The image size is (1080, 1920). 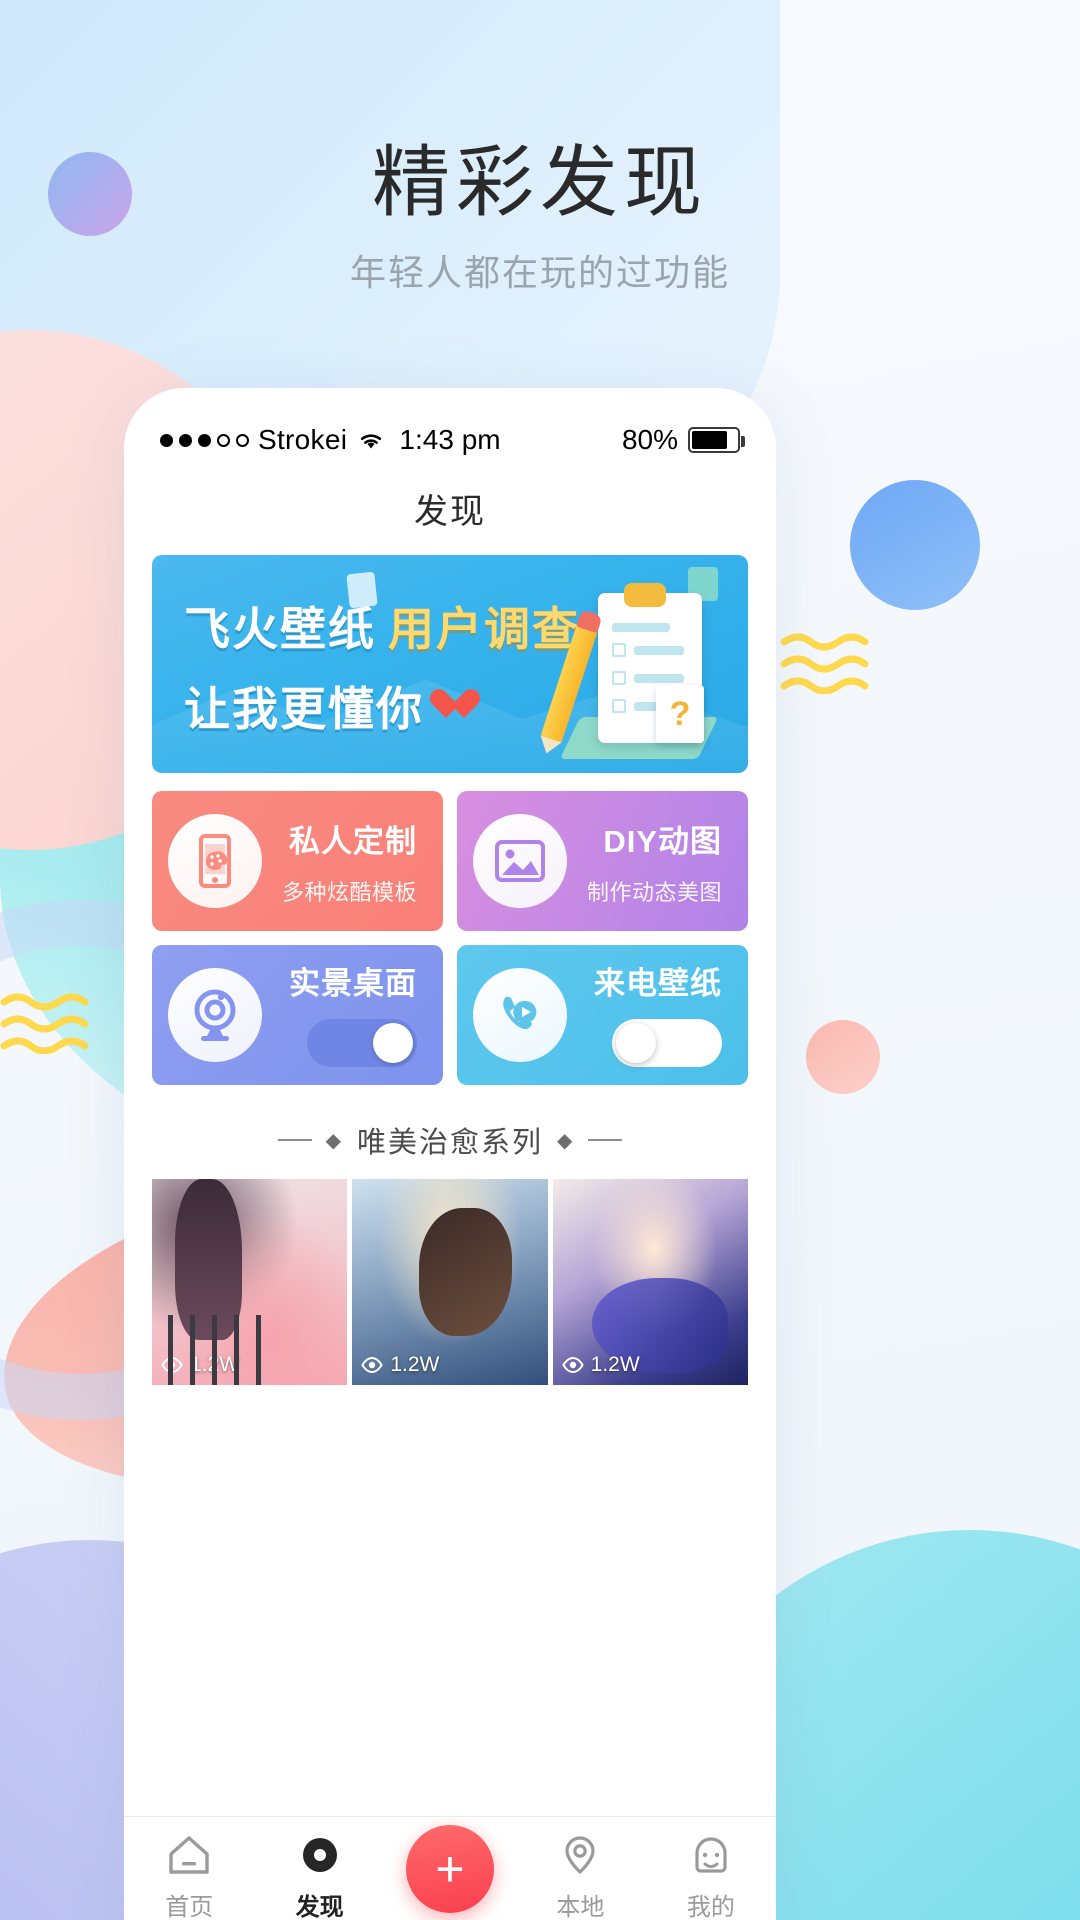 What do you see at coordinates (539, 182) in the screenshot?
I see `page-title: 精彩发现` at bounding box center [539, 182].